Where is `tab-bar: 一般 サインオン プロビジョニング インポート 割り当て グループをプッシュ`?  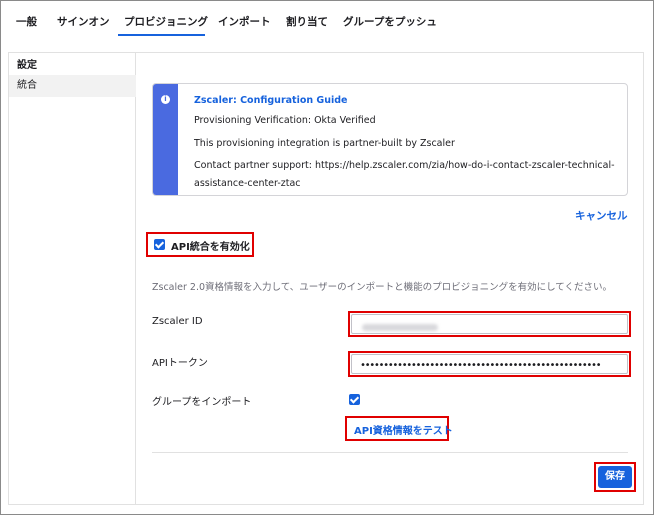
tab-bar: 一般 サインオン プロビジョニング インポート 割り当て グループをプッシュ is located at coordinates (326, 19).